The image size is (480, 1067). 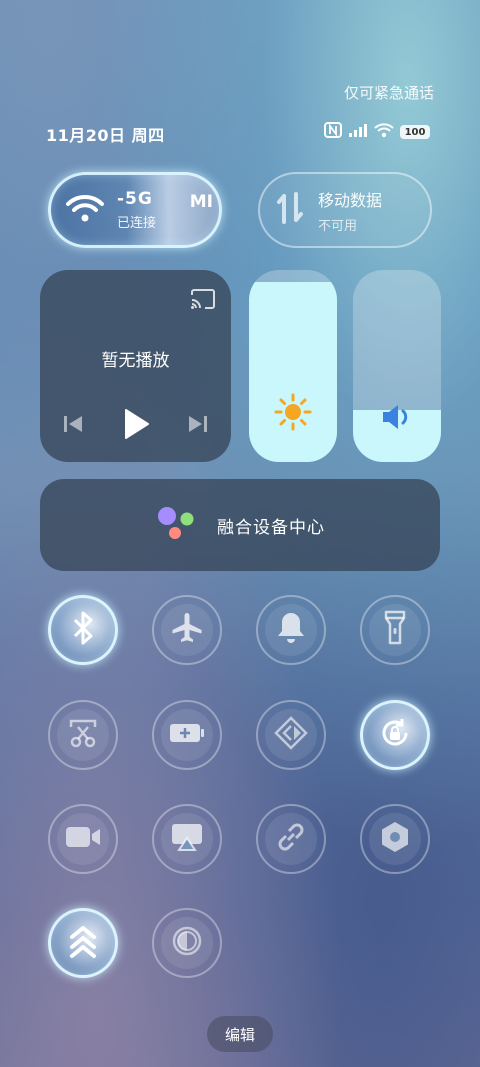 I want to click on bluetooth-toggle, so click(x=83, y=630).